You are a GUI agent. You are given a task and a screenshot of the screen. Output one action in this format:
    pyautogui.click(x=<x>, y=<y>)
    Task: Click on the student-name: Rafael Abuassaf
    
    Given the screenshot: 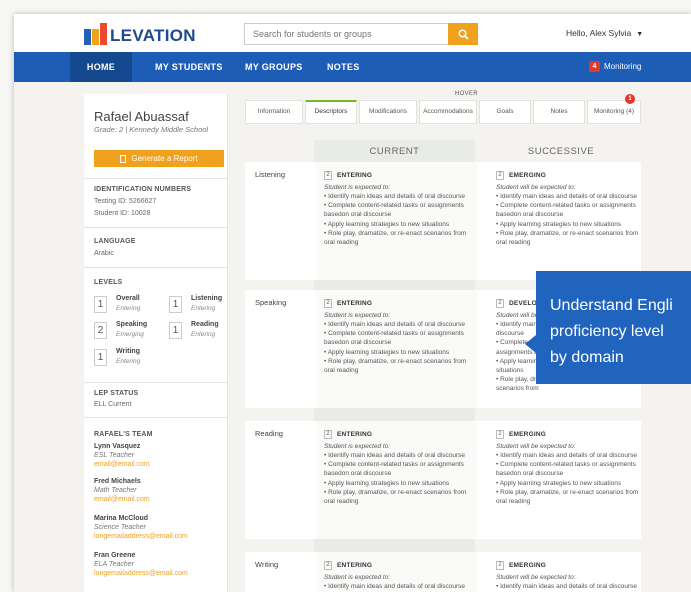 What is the action you would take?
    pyautogui.click(x=141, y=116)
    